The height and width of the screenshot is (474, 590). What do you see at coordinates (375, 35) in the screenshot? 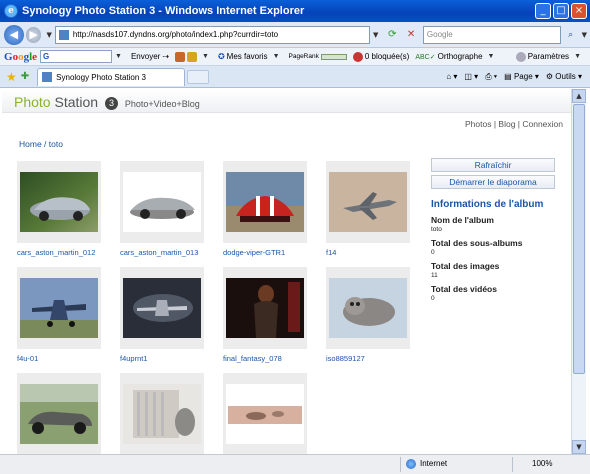
I see `address-dropdown-icon: ▼` at bounding box center [375, 35].